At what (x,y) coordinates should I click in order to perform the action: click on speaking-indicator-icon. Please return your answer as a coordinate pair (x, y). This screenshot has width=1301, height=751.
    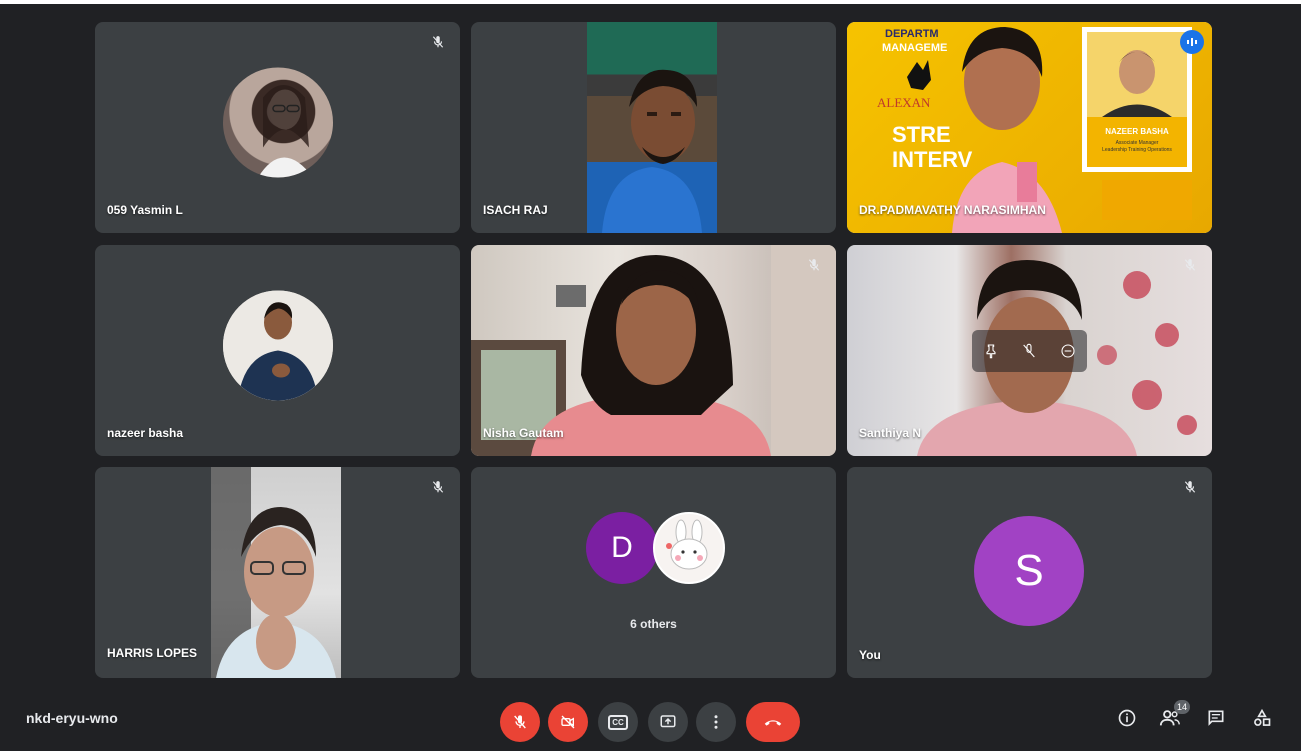
    Looking at the image, I should click on (1192, 42).